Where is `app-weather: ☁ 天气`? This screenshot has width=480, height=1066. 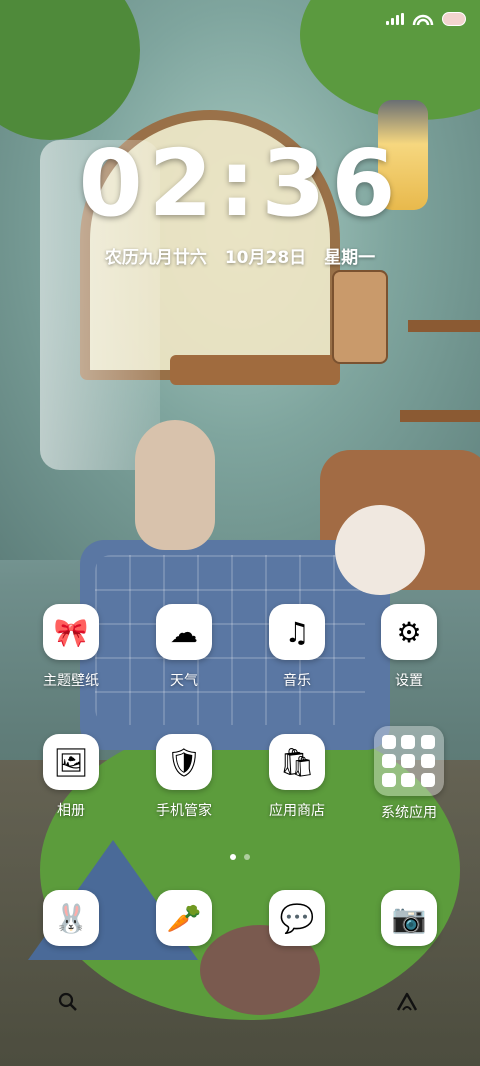 app-weather: ☁ 天气 is located at coordinates (184, 647).